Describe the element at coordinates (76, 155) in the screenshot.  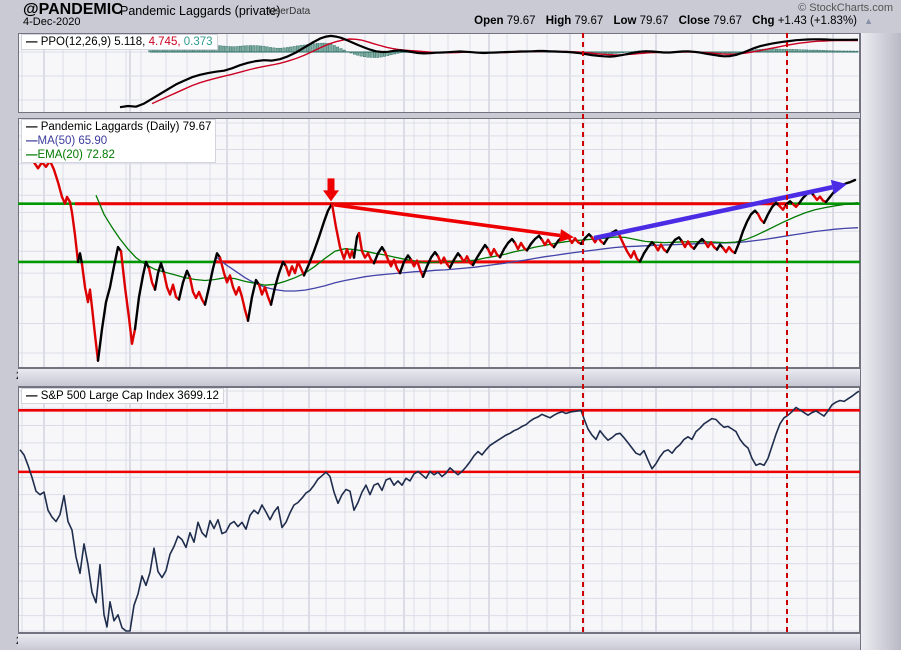
I see `ema20-label: EMA(20) 72.82` at that location.